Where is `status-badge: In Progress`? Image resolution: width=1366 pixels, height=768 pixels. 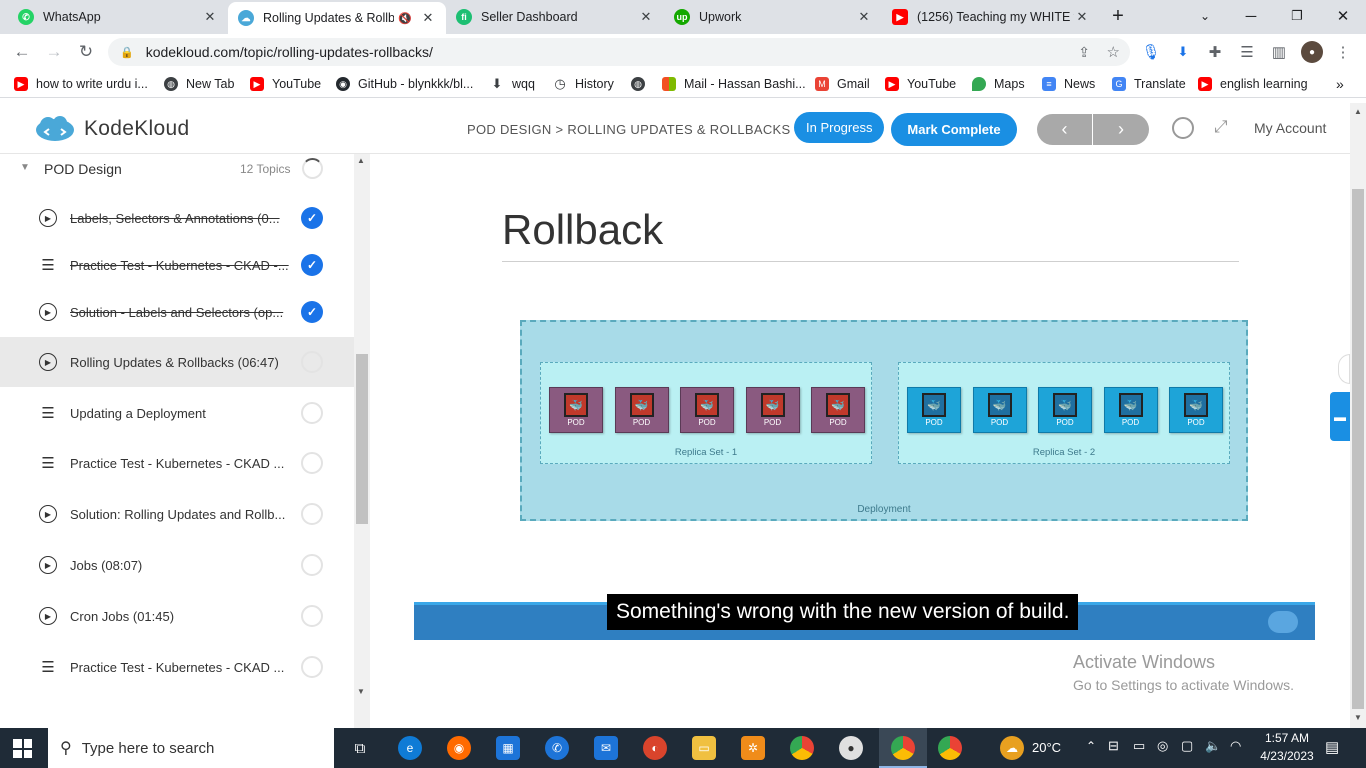
status-badge: In Progress is located at coordinates (839, 127).